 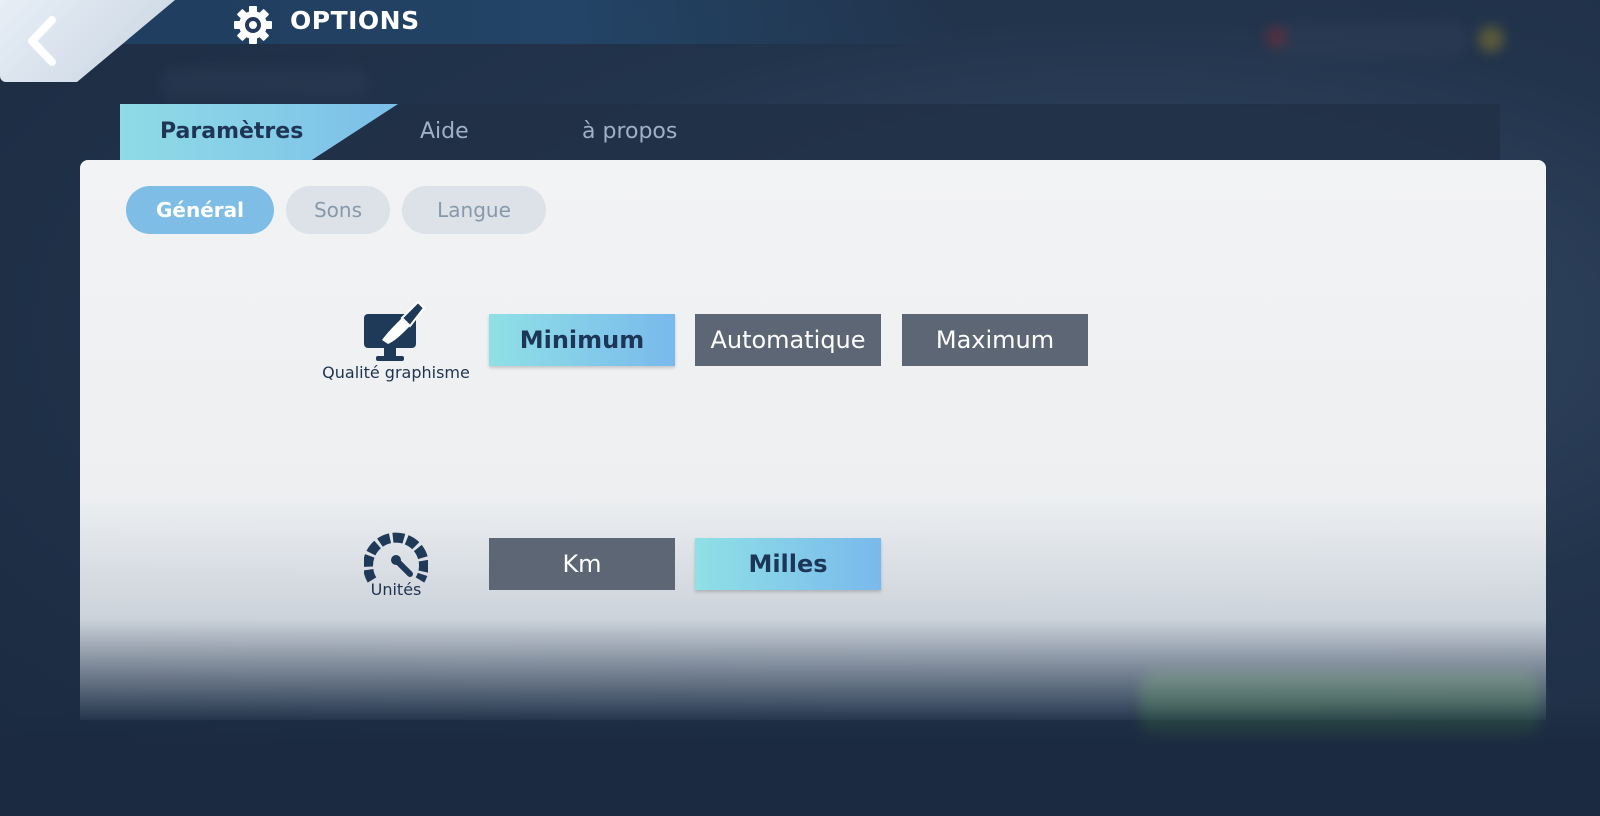 What do you see at coordinates (444, 132) in the screenshot?
I see `tab-aide: Aide` at bounding box center [444, 132].